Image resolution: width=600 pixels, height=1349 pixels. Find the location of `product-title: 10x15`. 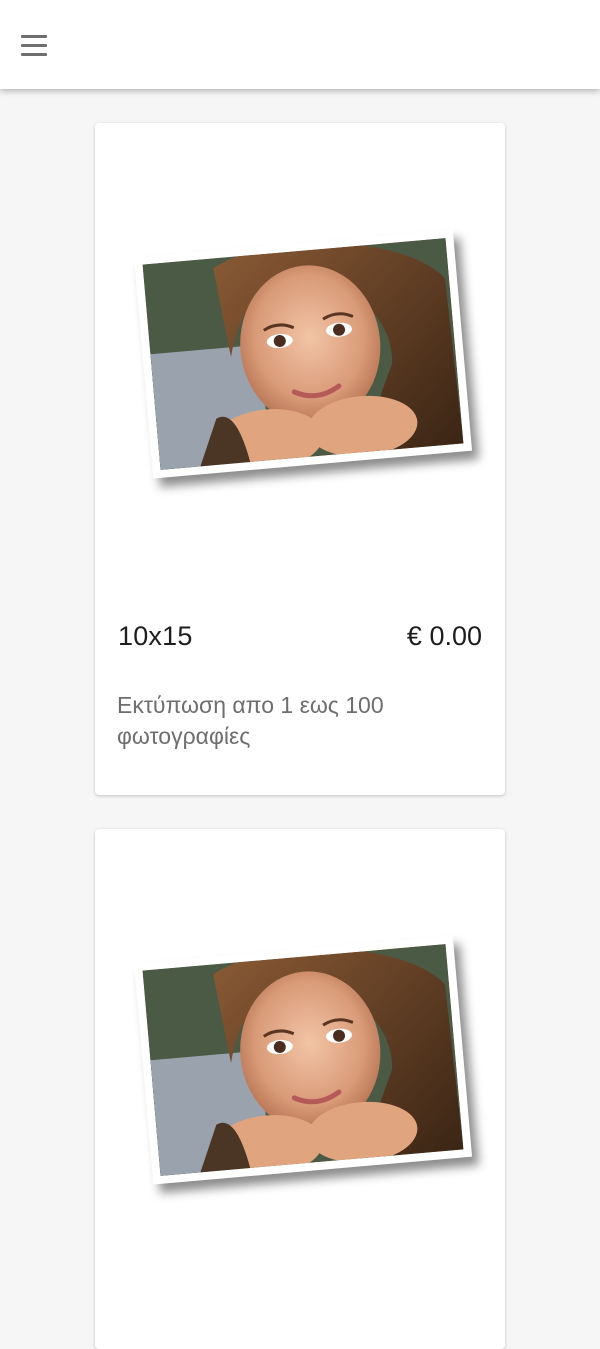

product-title: 10x15 is located at coordinates (155, 636).